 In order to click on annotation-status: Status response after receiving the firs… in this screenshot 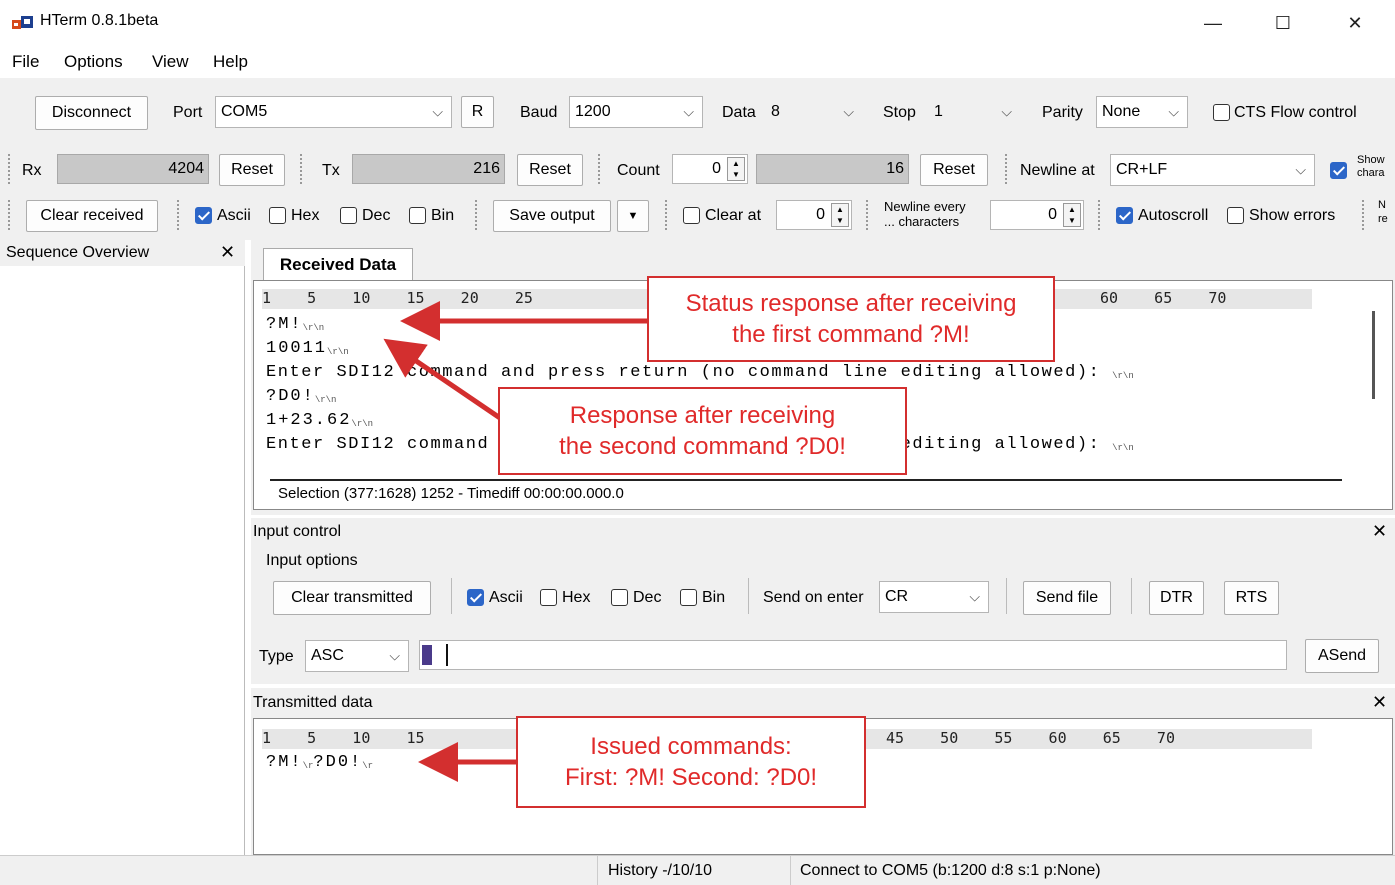, I will do `click(851, 319)`.